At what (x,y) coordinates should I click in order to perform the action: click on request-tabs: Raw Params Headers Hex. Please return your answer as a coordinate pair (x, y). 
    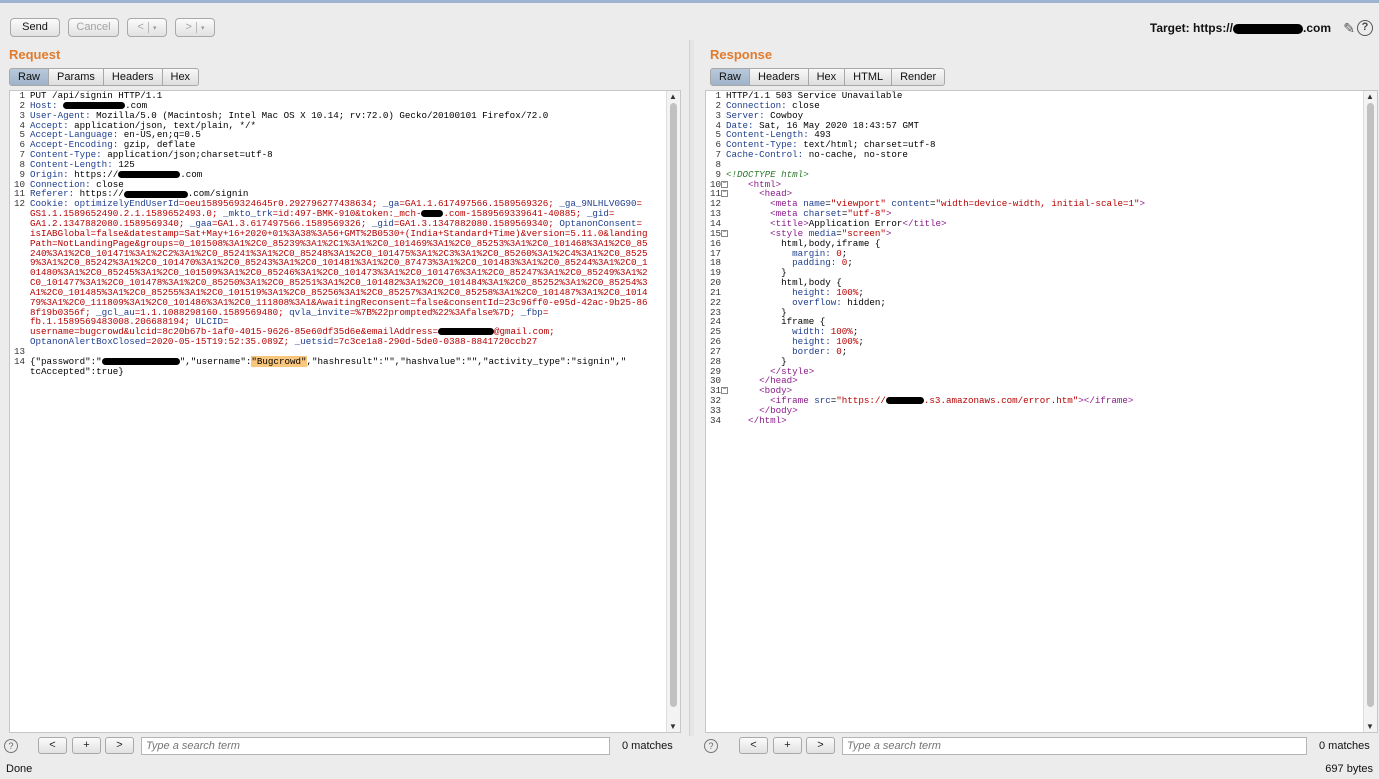
    Looking at the image, I should click on (104, 77).